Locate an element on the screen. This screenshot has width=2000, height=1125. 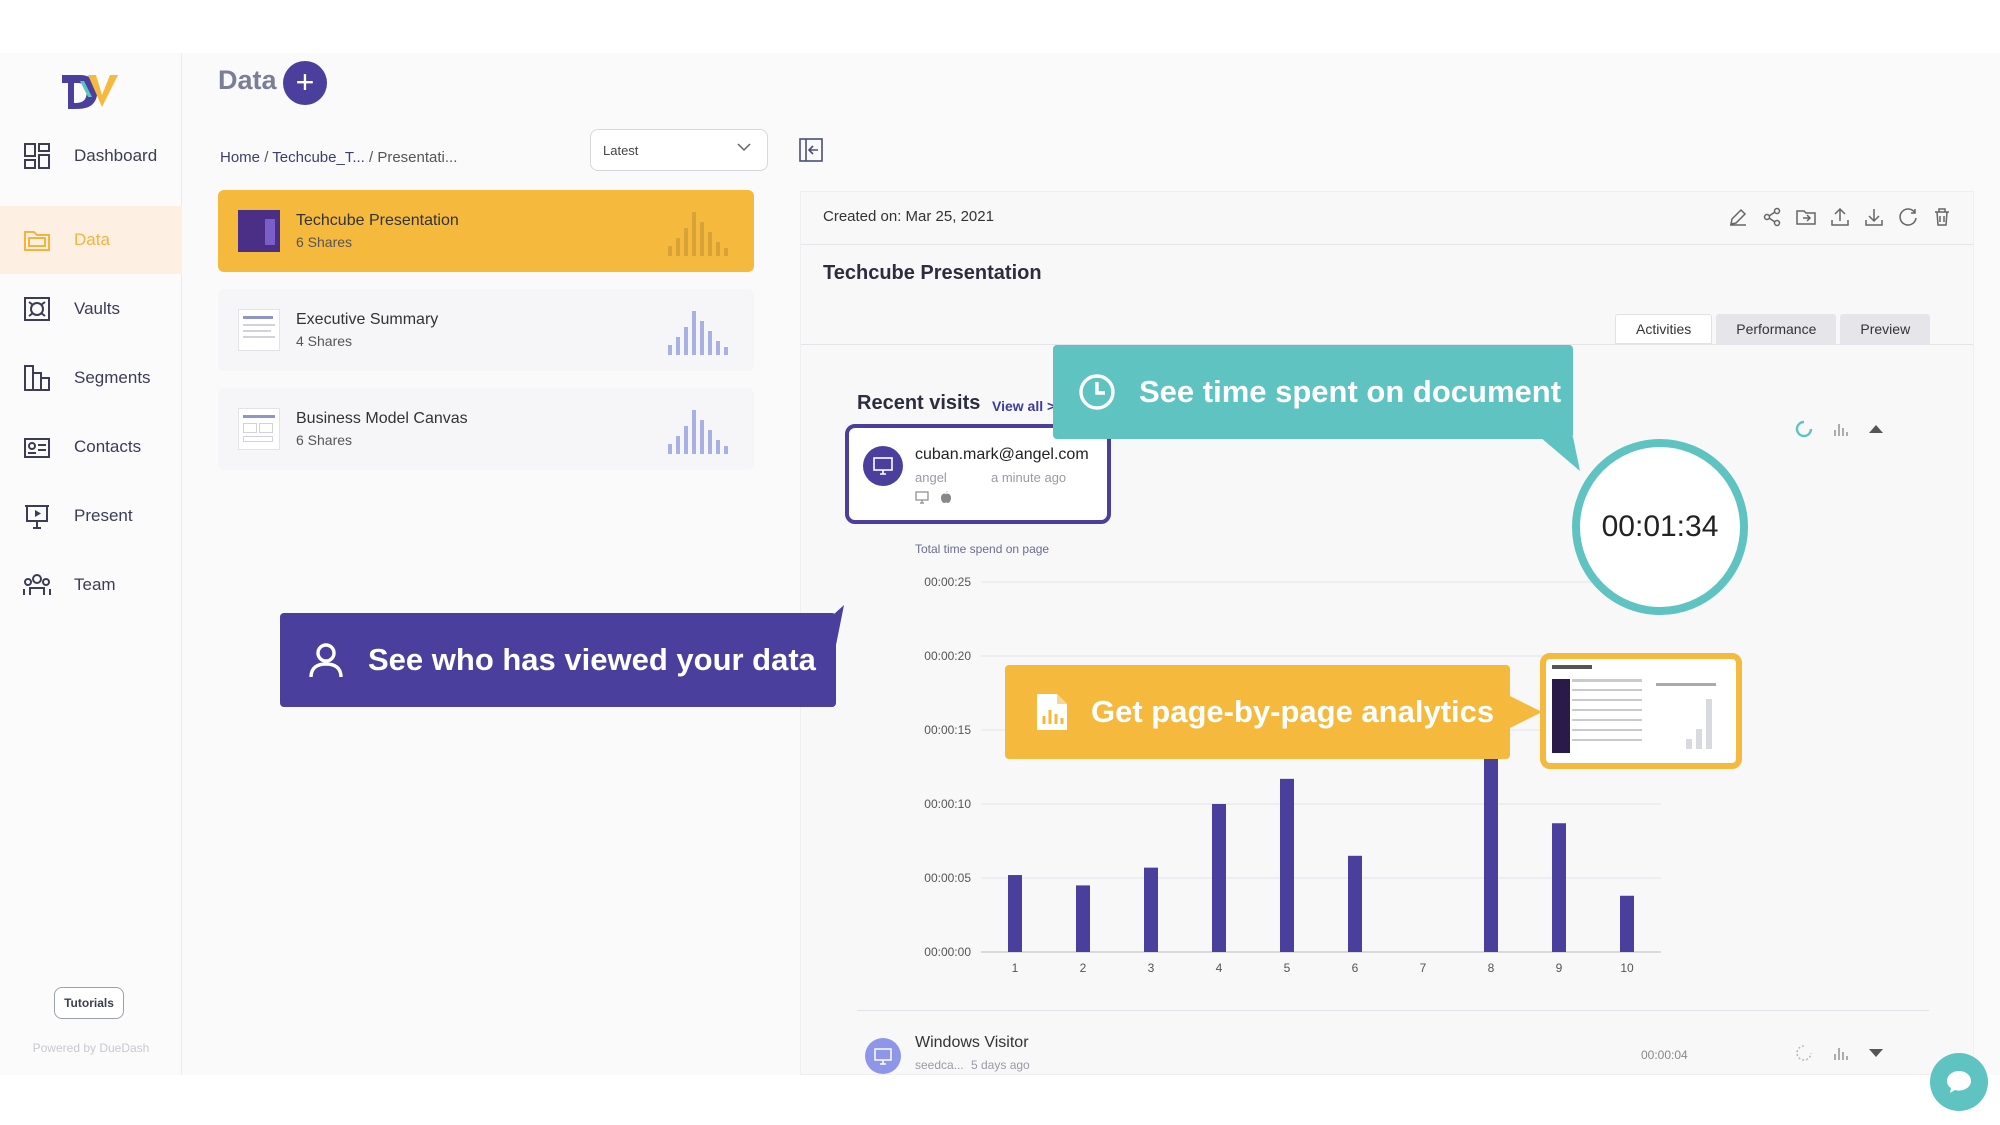
sort-select: Latest is located at coordinates (679, 150).